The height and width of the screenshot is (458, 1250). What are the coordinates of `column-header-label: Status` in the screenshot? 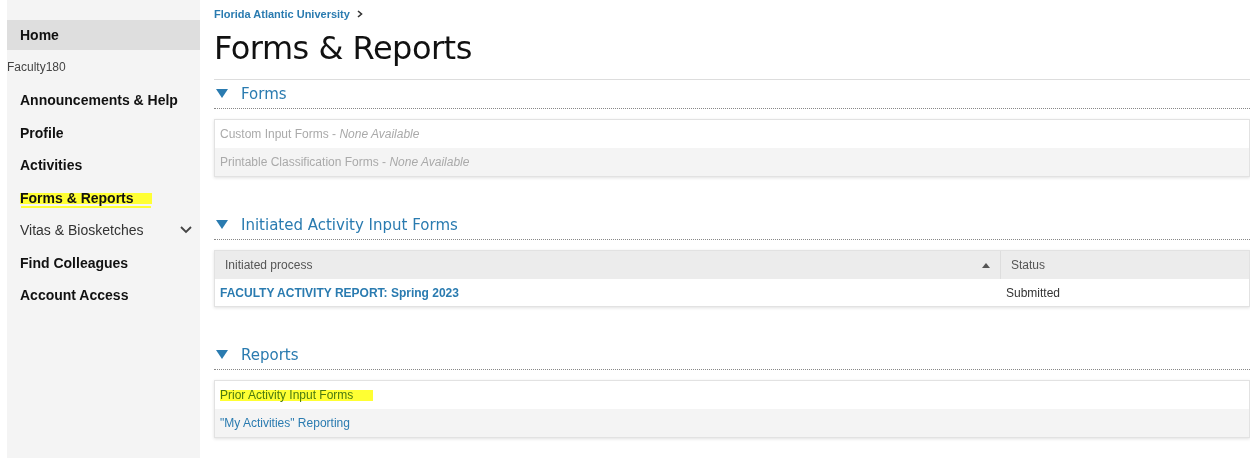 It's located at (1028, 265).